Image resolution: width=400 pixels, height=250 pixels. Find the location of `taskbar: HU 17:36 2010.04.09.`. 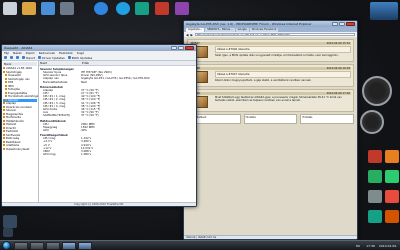

taskbar: HU 17:36 2010.04.09. is located at coordinates (200, 245).